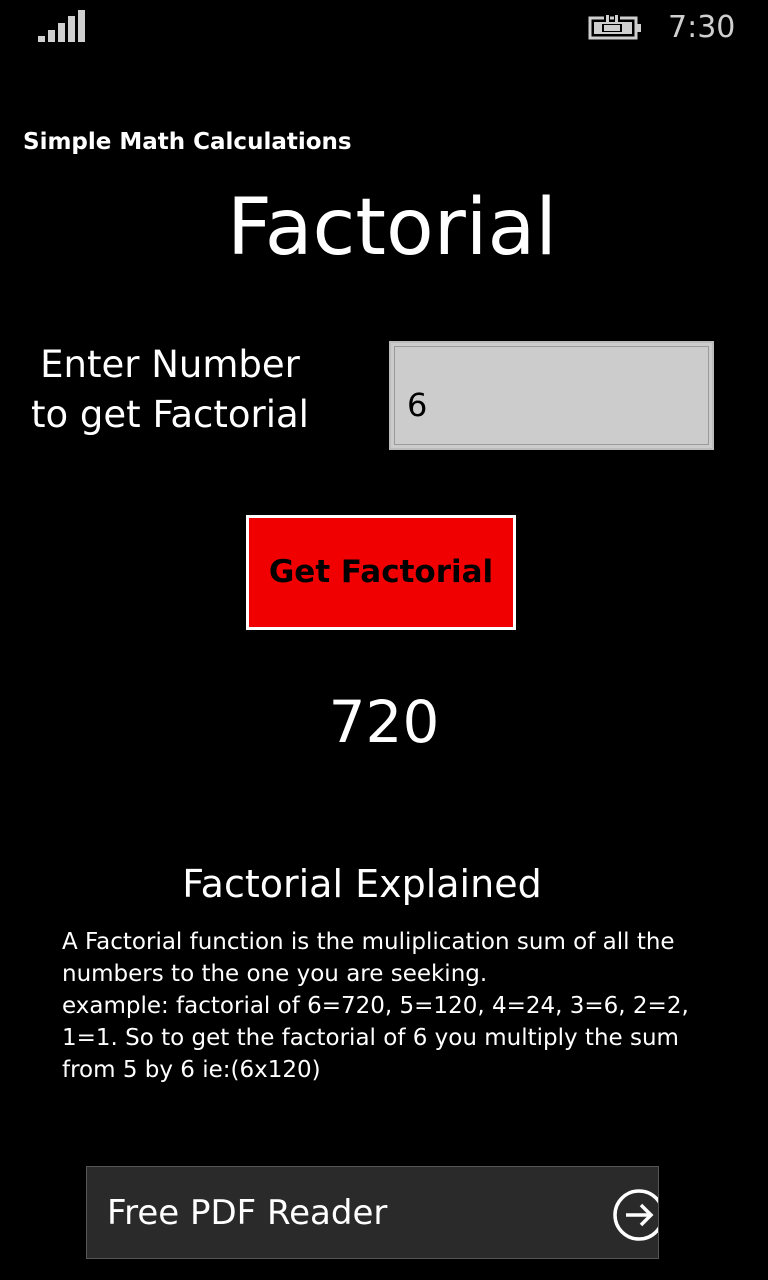  What do you see at coordinates (702, 27) in the screenshot?
I see `clock: 7:30` at bounding box center [702, 27].